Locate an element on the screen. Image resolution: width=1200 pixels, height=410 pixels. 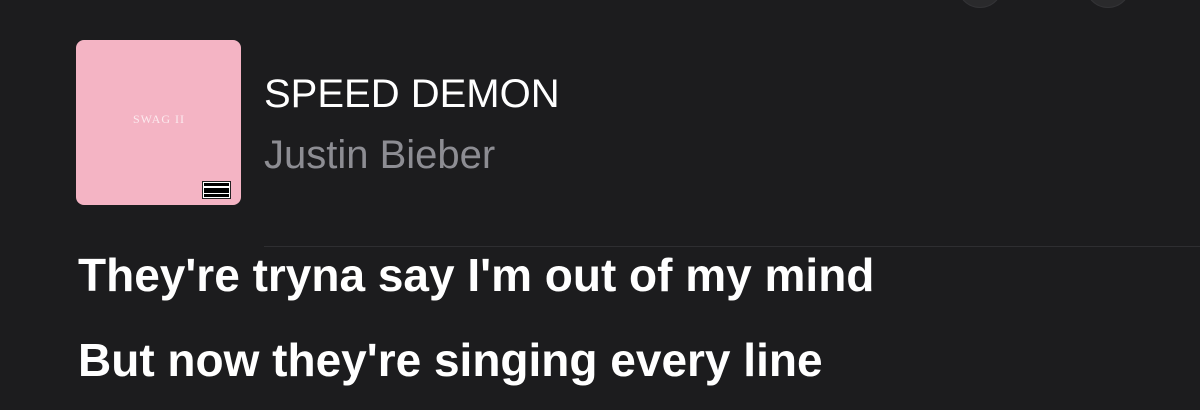
album-artwork-title: SWAG II is located at coordinates (159, 119).